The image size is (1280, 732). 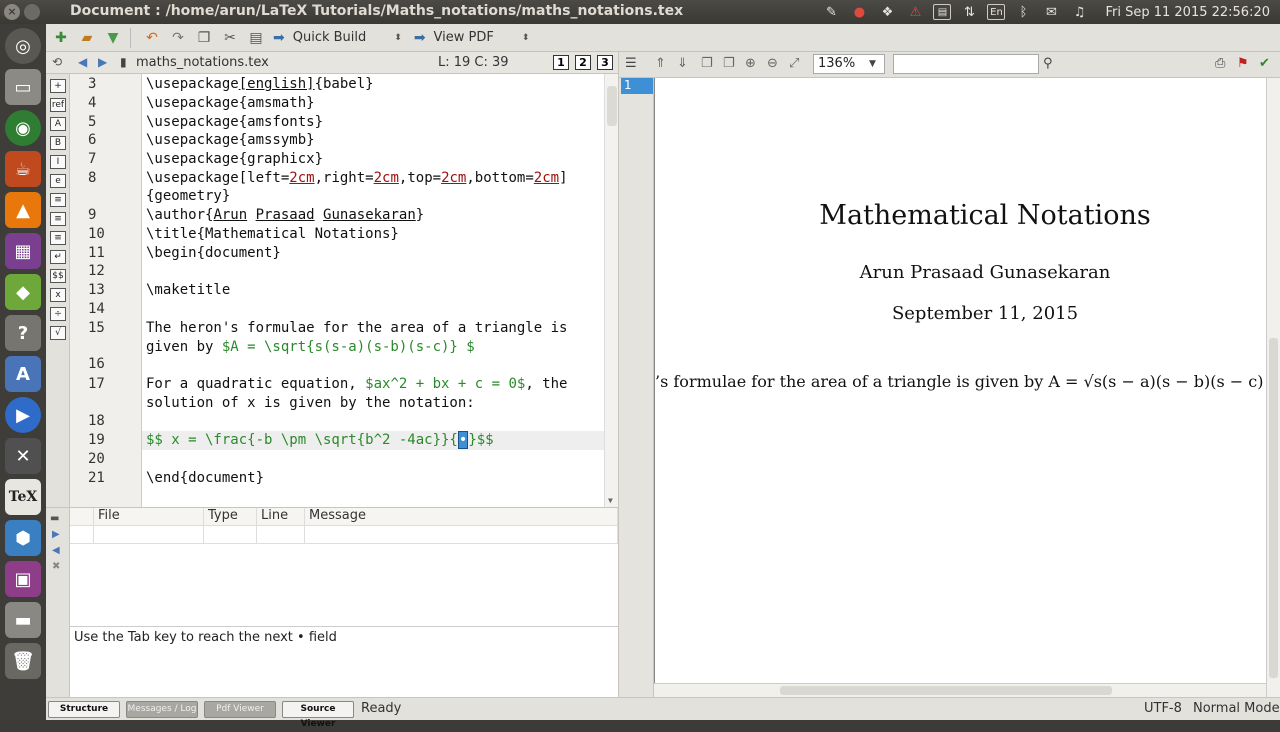 I want to click on text: , the, so click(x=546, y=384).